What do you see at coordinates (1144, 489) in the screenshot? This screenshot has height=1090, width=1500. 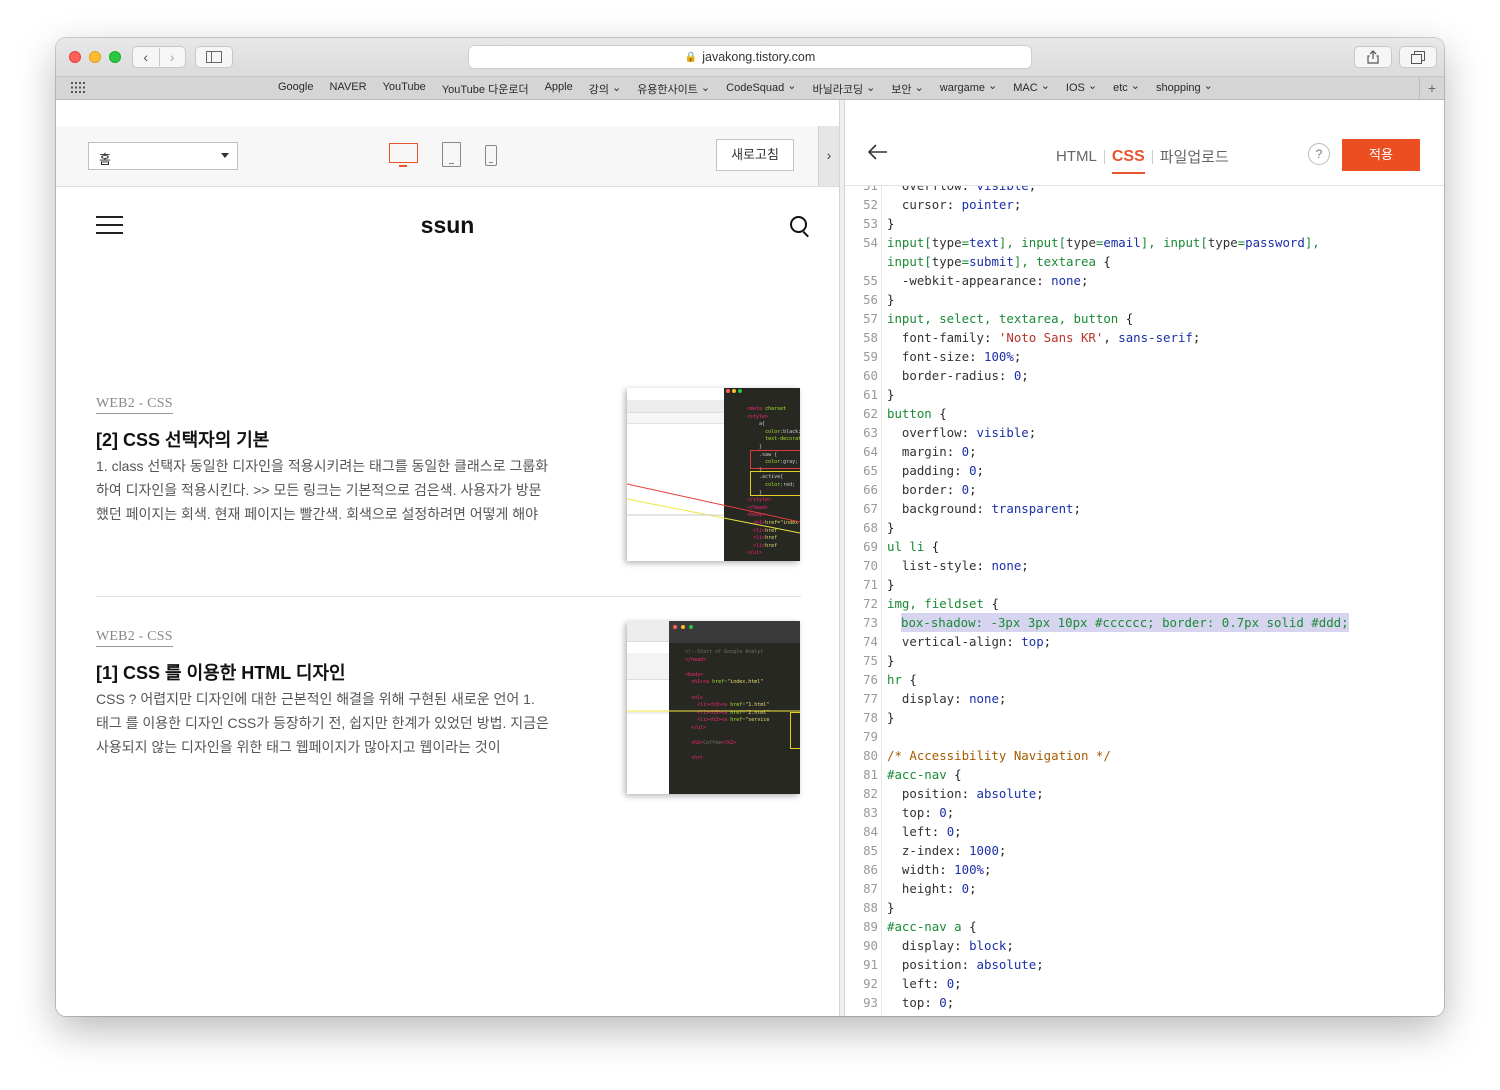 I see `code-line: 66 border: 0;` at bounding box center [1144, 489].